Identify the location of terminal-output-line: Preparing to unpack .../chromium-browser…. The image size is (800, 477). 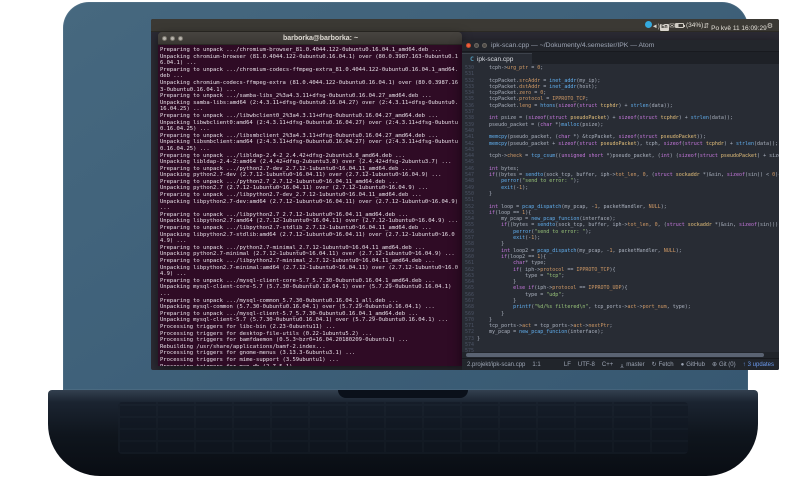
(301, 50).